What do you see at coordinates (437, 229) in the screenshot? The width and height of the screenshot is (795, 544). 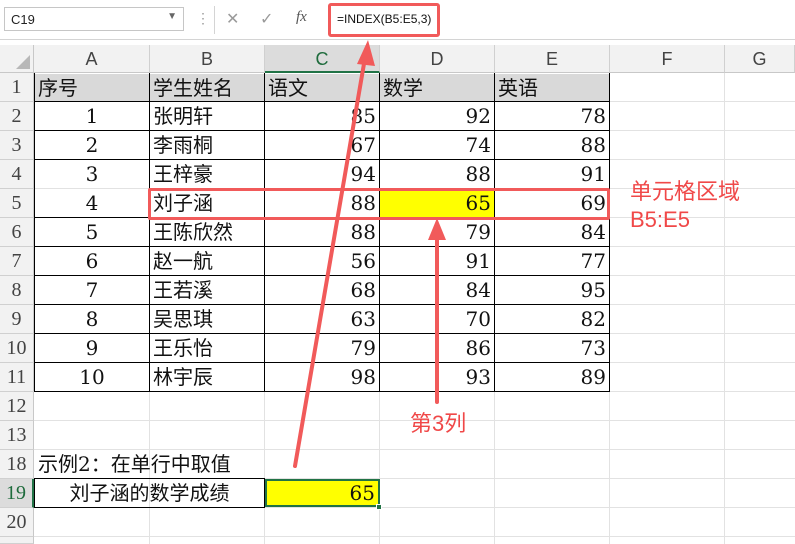 I see `arrow-head-math` at bounding box center [437, 229].